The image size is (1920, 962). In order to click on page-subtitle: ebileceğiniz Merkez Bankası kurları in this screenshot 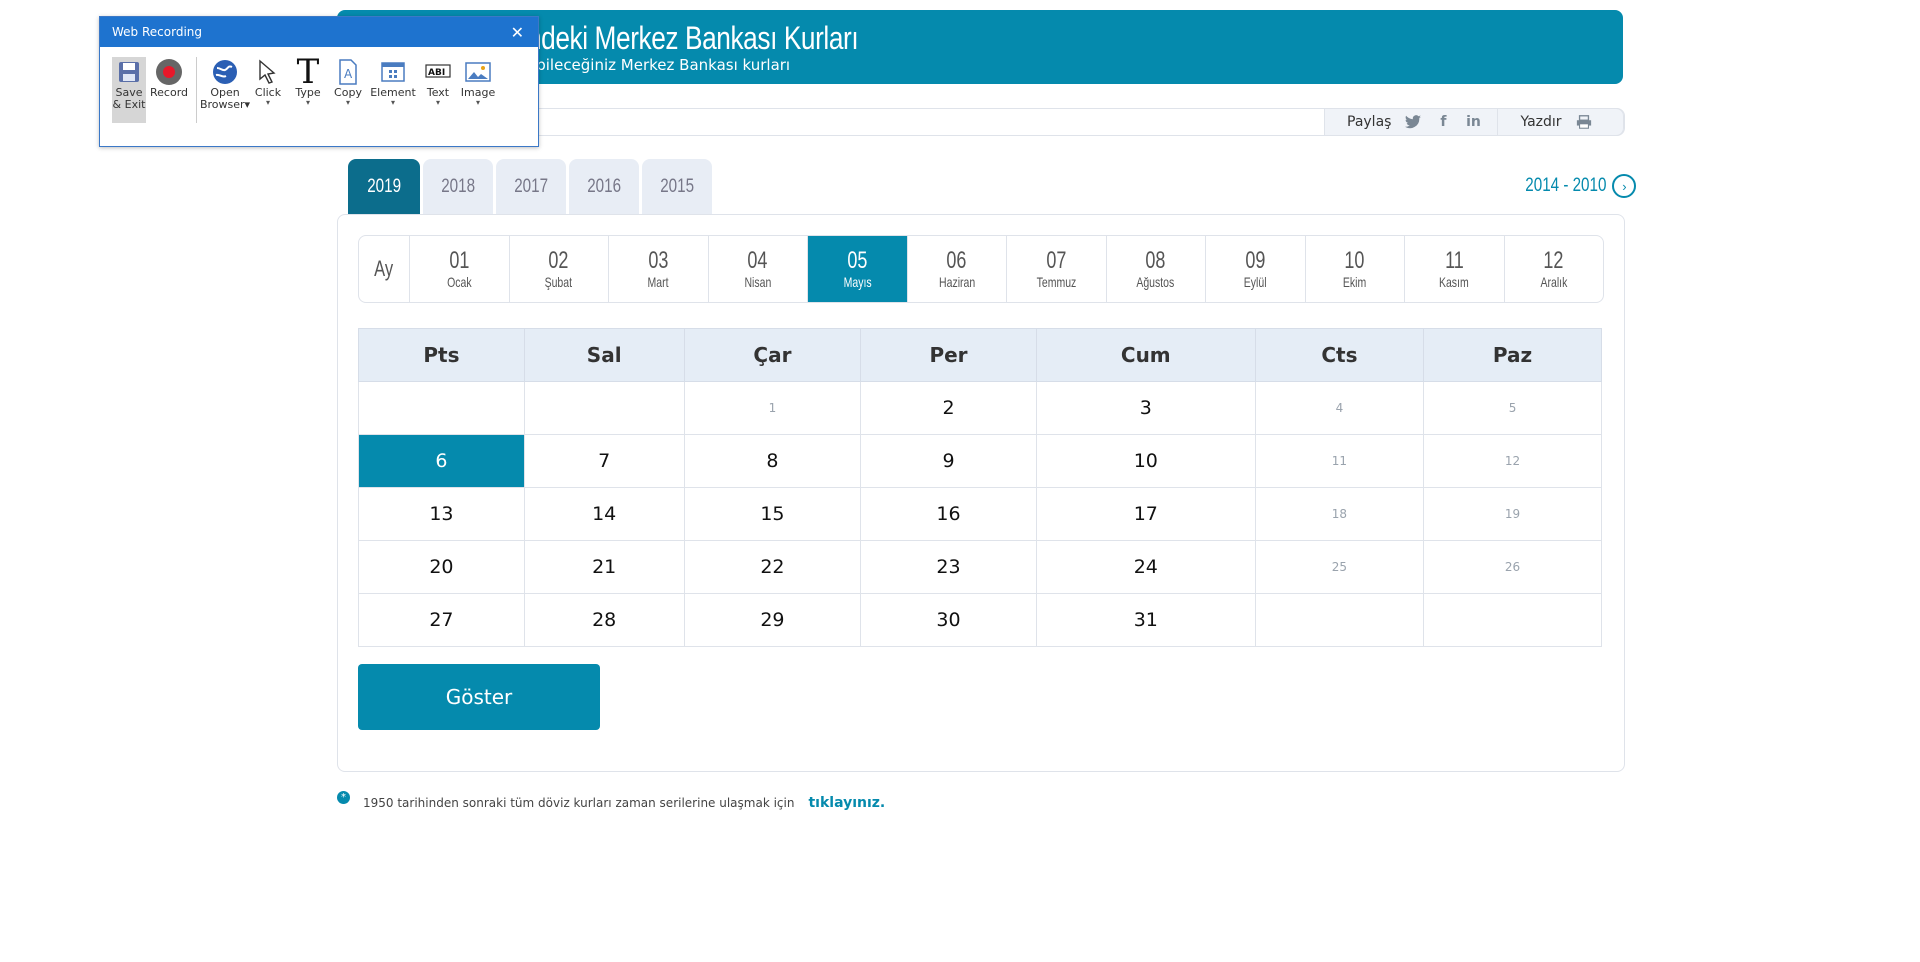, I will do `click(659, 65)`.